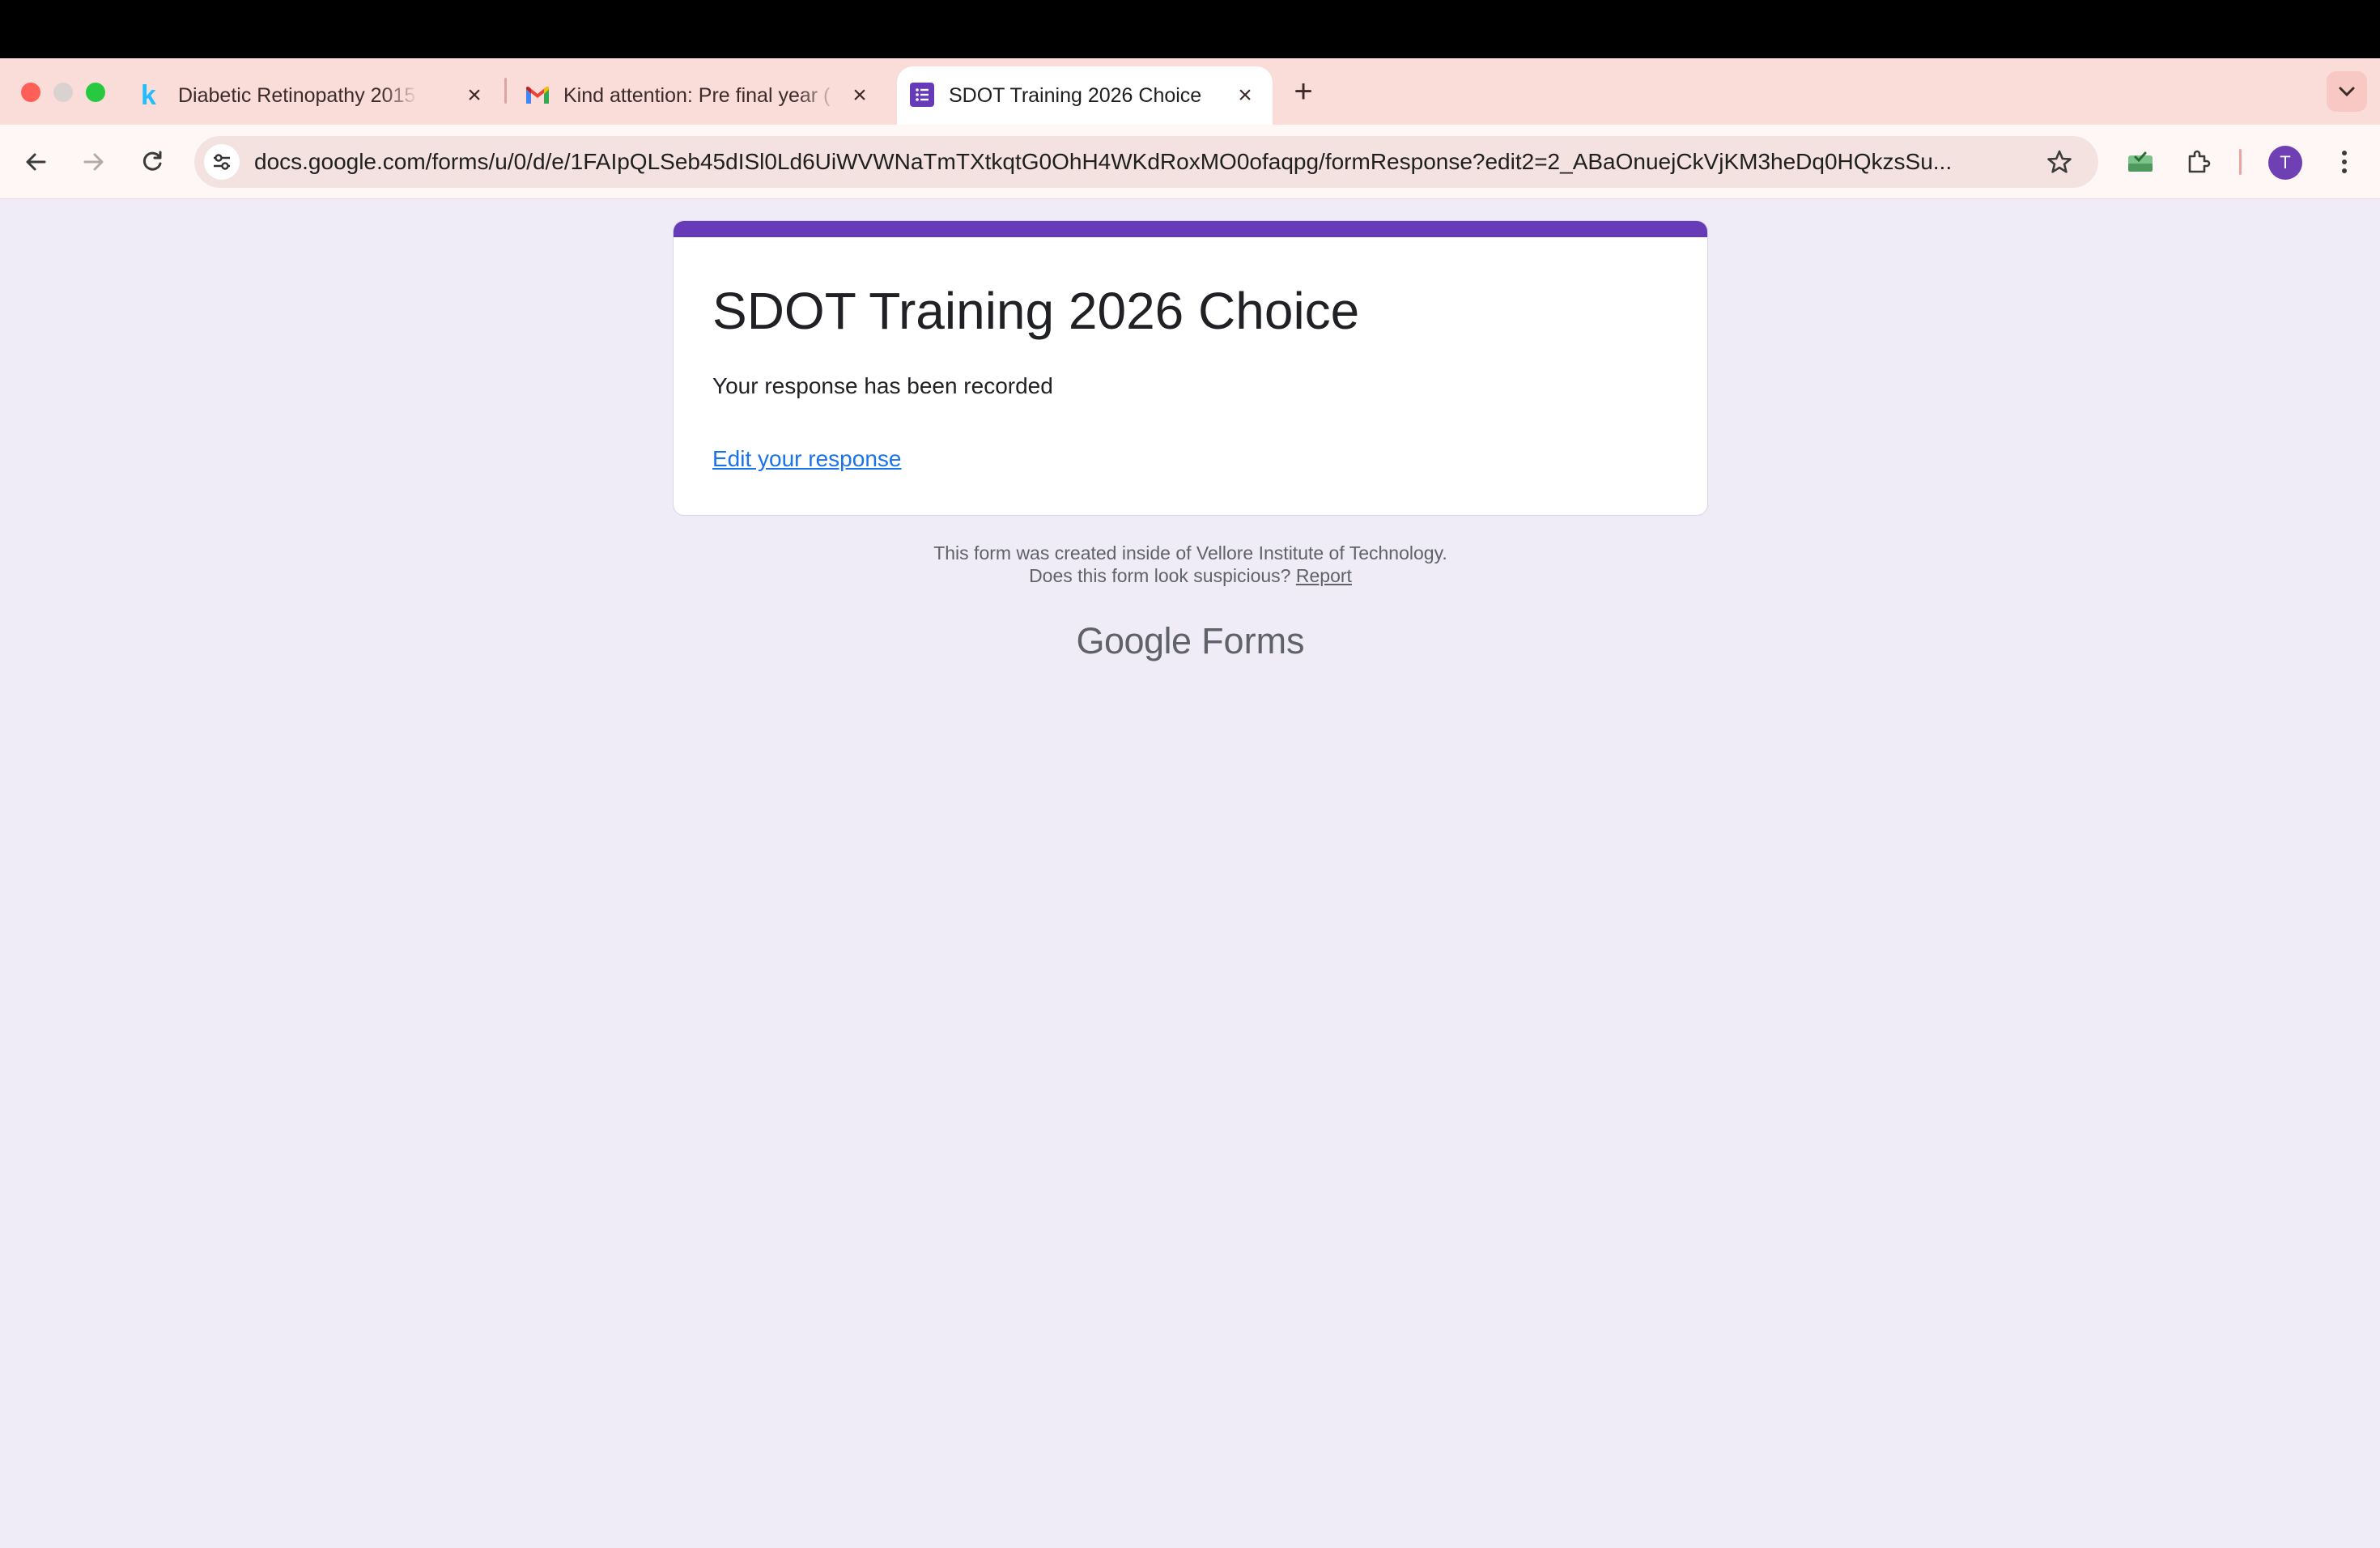 The height and width of the screenshot is (1548, 2380). I want to click on more-vert-icon, so click(2345, 162).